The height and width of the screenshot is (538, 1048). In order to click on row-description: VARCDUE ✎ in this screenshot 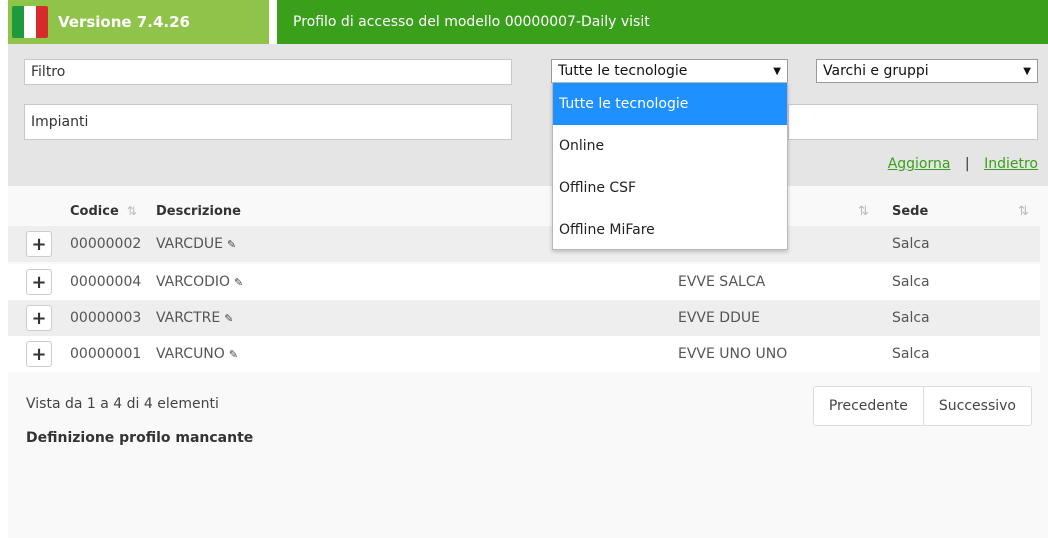, I will do `click(196, 244)`.